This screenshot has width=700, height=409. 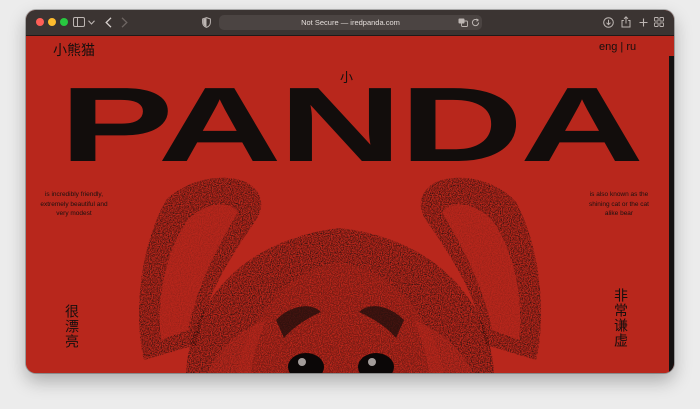 What do you see at coordinates (608, 22) in the screenshot?
I see `download-icon` at bounding box center [608, 22].